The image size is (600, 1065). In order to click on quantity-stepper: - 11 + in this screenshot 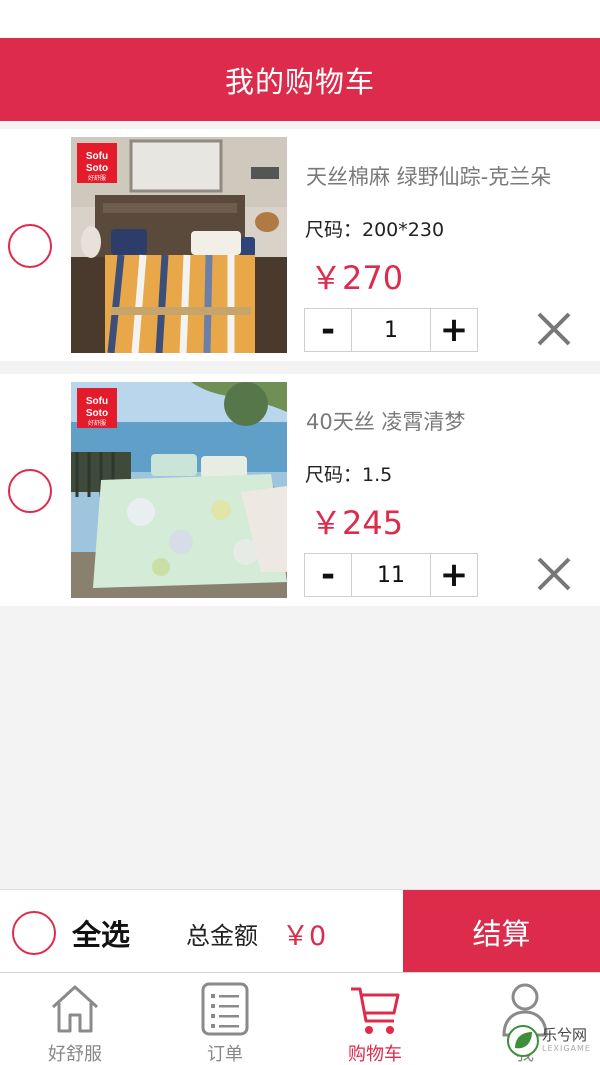, I will do `click(391, 575)`.